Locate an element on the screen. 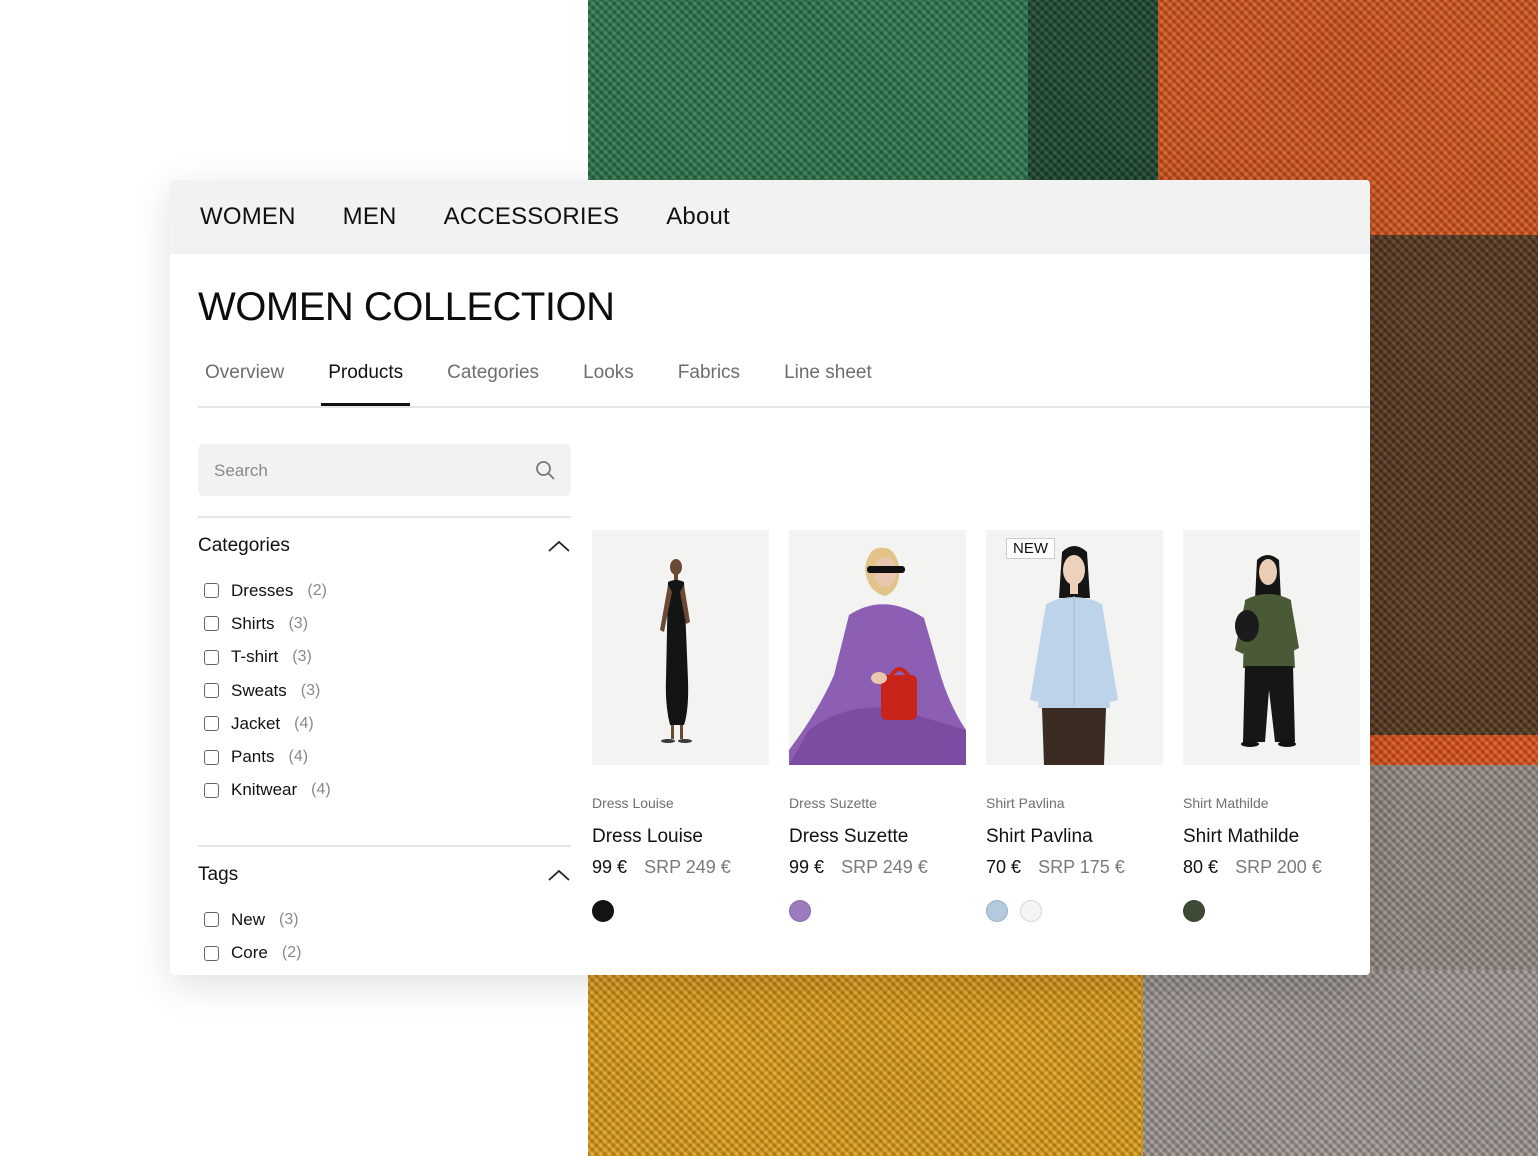 This screenshot has height=1156, width=1538. product-name: Dress Suzette is located at coordinates (877, 837).